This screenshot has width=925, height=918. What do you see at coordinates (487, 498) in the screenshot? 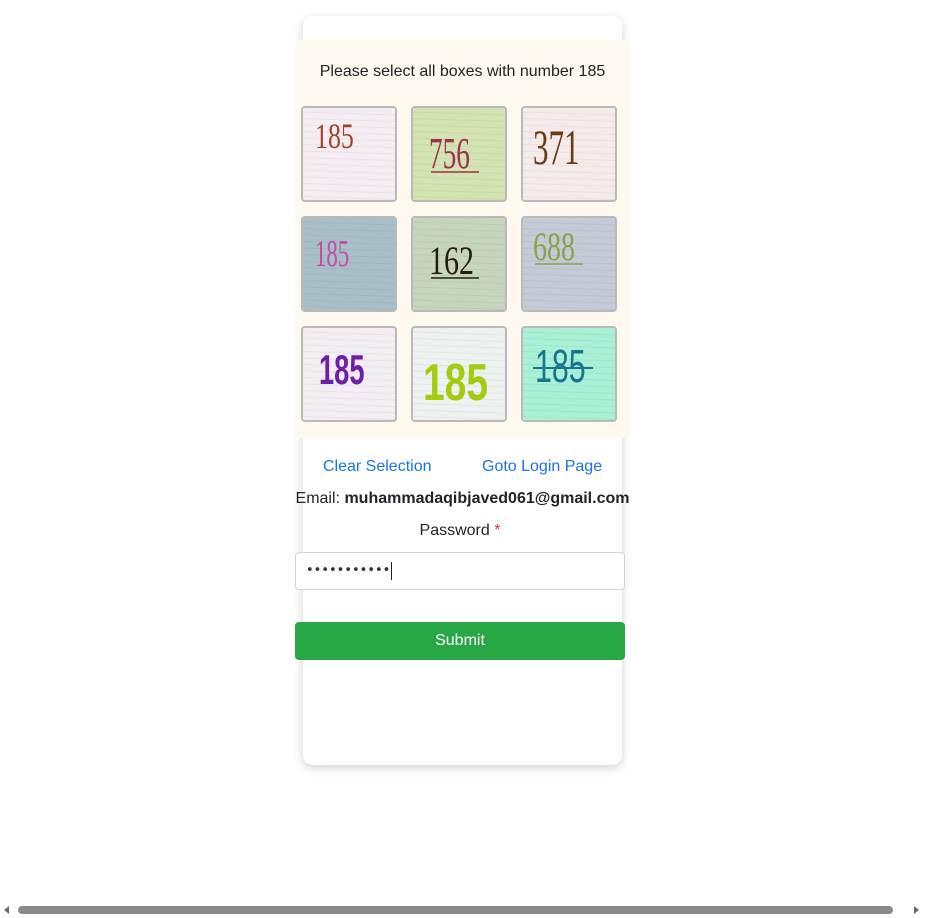
I see `email-value: muhammadaqibjaved061@gmail.com` at bounding box center [487, 498].